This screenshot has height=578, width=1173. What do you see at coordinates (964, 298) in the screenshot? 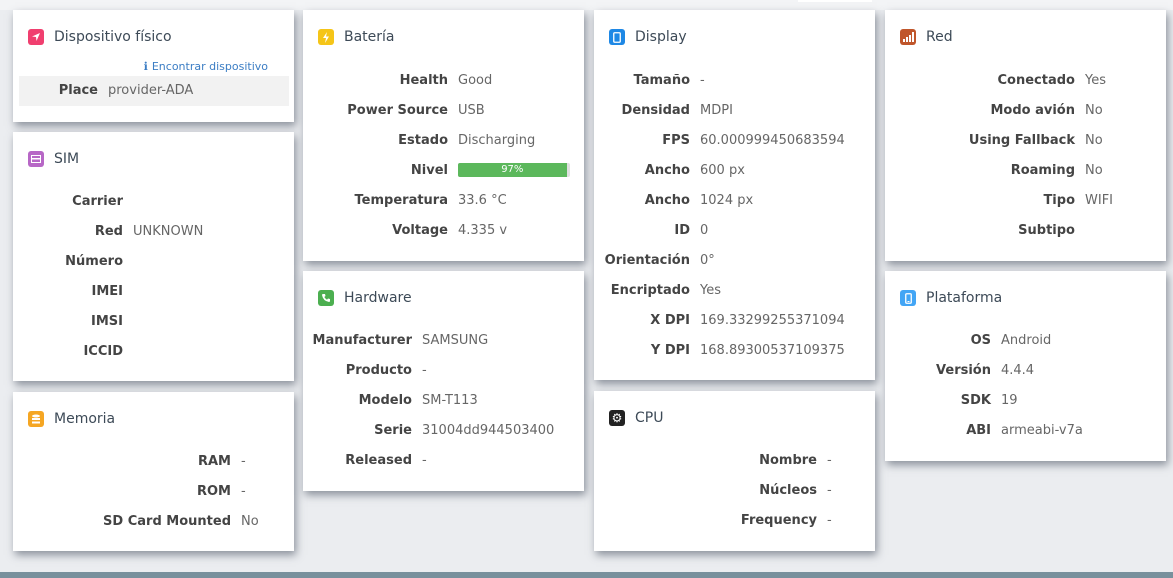
I see `card-title-label: Plataforma` at bounding box center [964, 298].